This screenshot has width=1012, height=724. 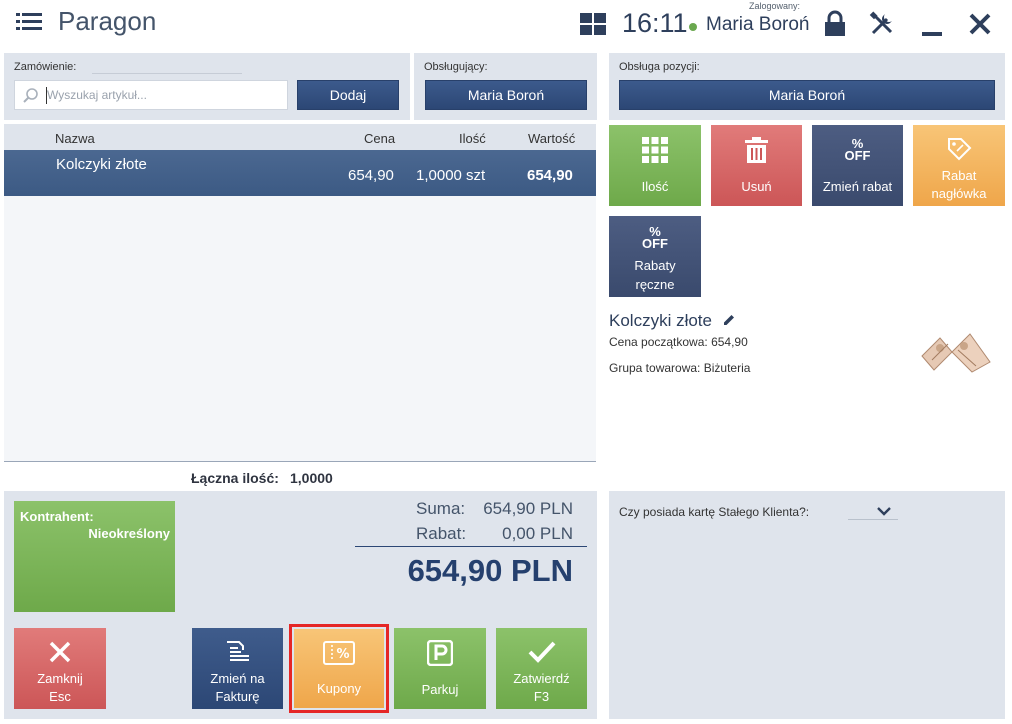 What do you see at coordinates (758, 25) in the screenshot?
I see `logged-user-name: Maria Boroń` at bounding box center [758, 25].